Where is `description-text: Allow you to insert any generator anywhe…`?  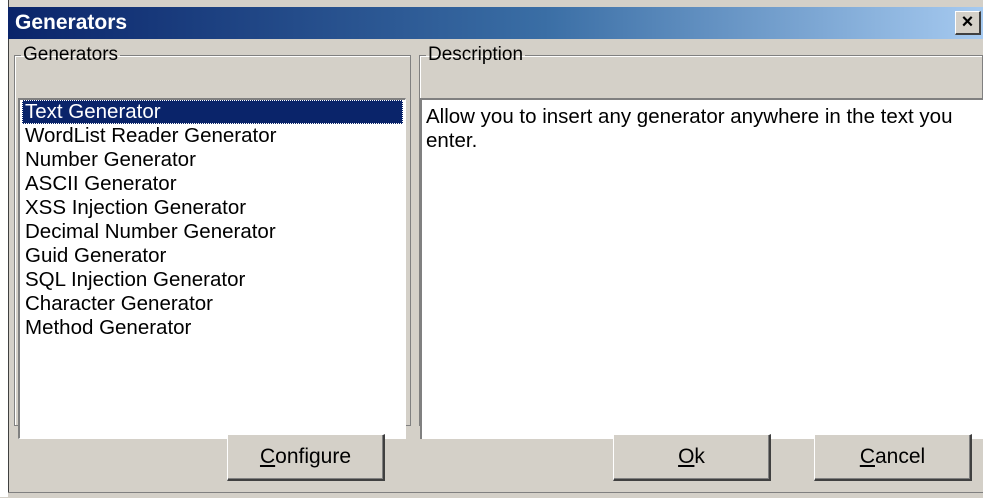
description-text: Allow you to insert any generator anywhe… is located at coordinates (689, 128).